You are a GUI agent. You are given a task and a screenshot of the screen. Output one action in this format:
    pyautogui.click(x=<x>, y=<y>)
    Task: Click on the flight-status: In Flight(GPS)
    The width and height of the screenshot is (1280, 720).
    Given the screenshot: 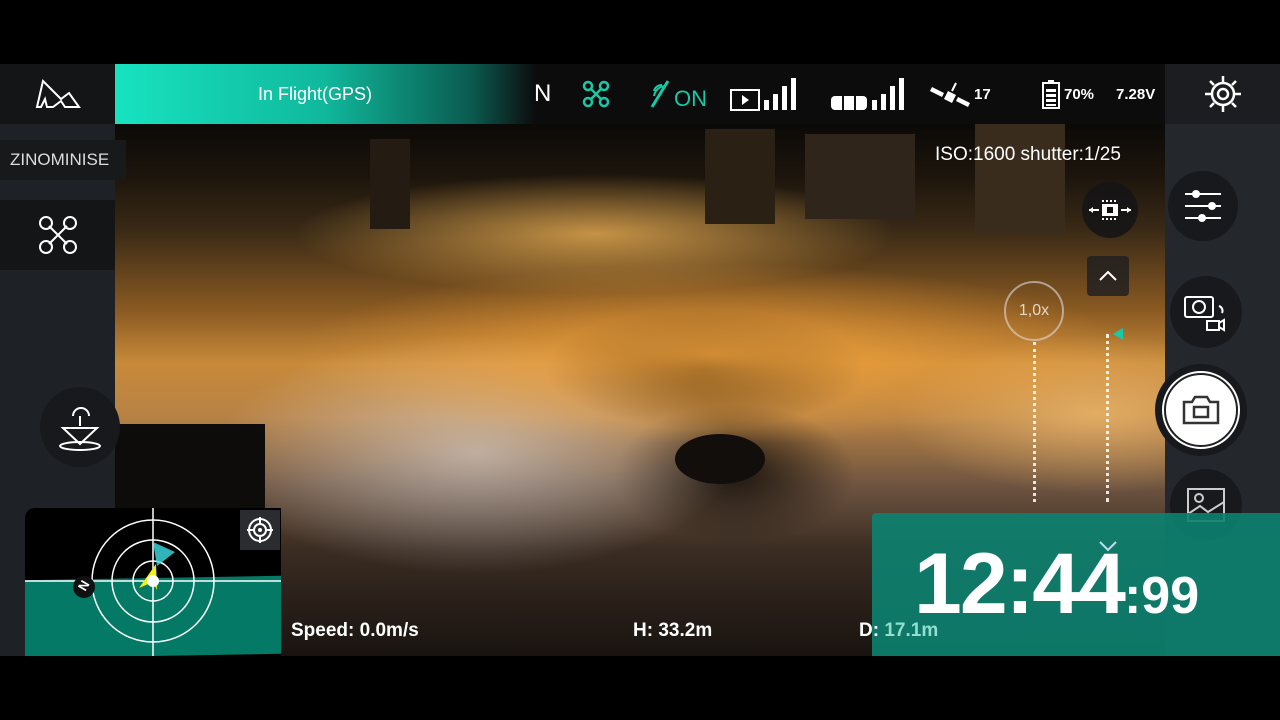 What is the action you would take?
    pyautogui.click(x=325, y=94)
    